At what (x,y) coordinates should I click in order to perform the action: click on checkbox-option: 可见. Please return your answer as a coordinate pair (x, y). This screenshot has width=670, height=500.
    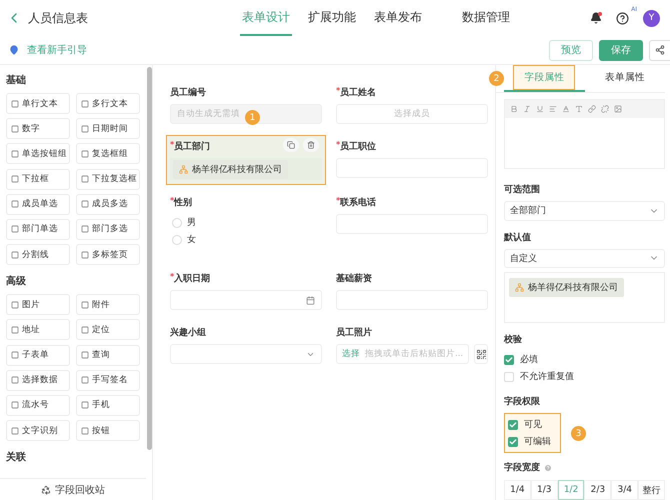
    Looking at the image, I should click on (532, 425).